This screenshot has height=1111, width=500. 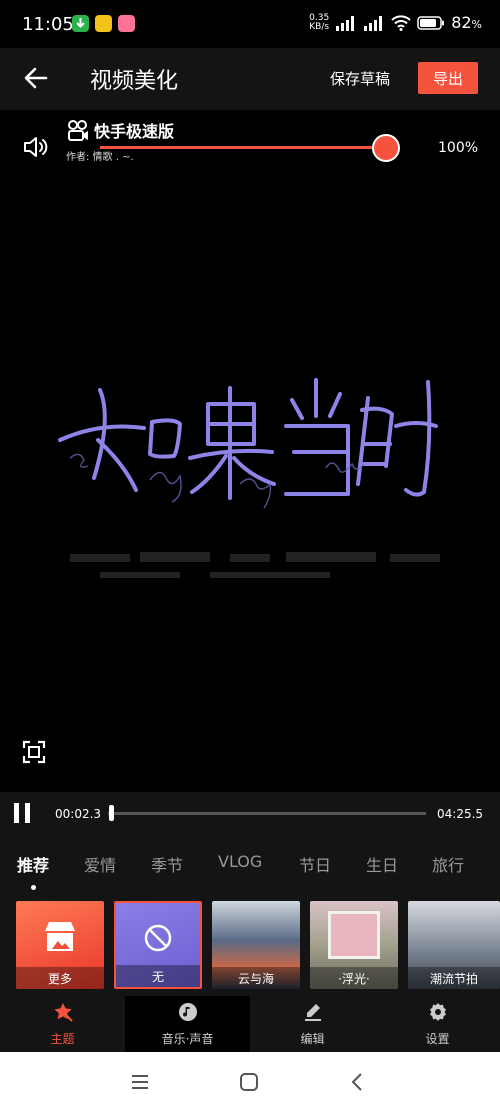 I want to click on video-frame-handwriting, so click(x=248, y=443).